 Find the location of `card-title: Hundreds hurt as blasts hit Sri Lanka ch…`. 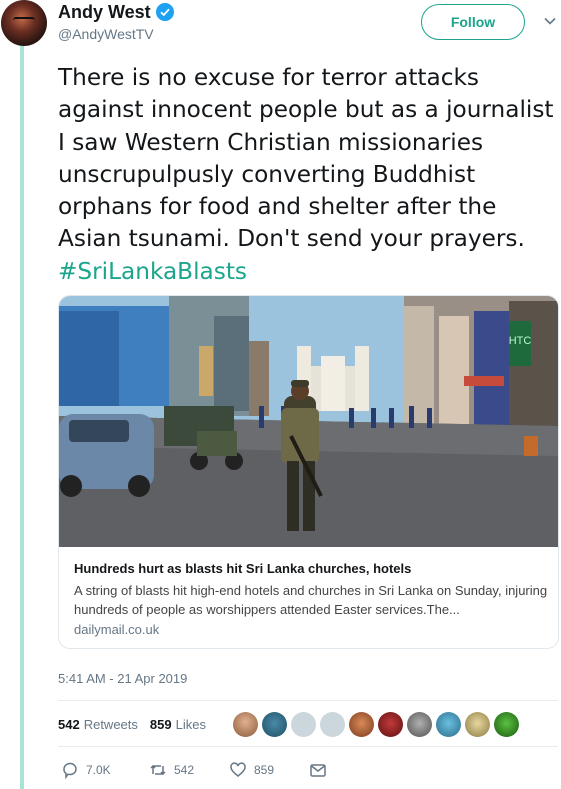

card-title: Hundreds hurt as blasts hit Sri Lanka ch… is located at coordinates (243, 568).